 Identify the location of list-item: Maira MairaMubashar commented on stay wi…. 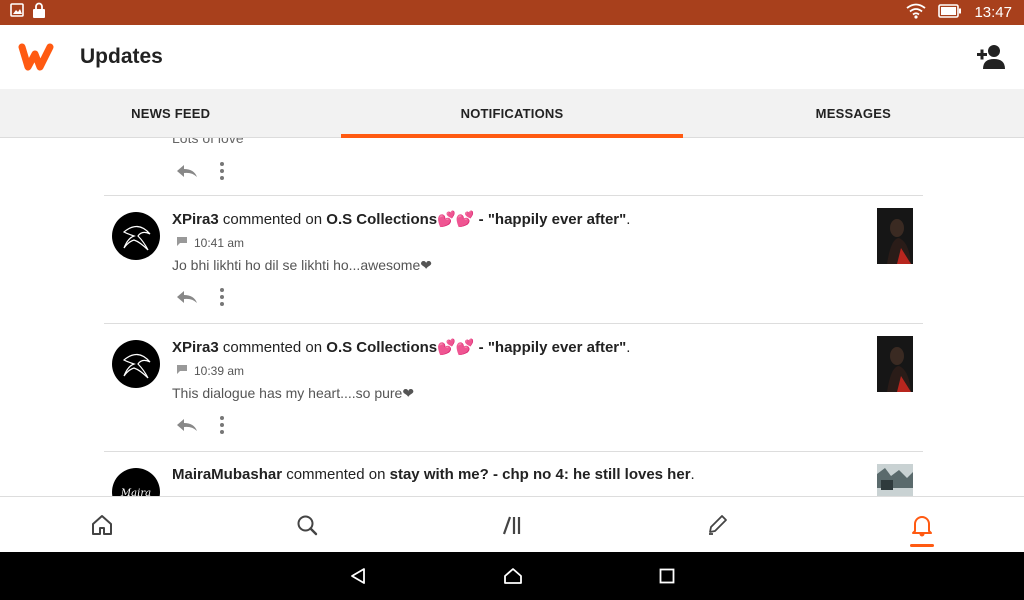
(513, 474).